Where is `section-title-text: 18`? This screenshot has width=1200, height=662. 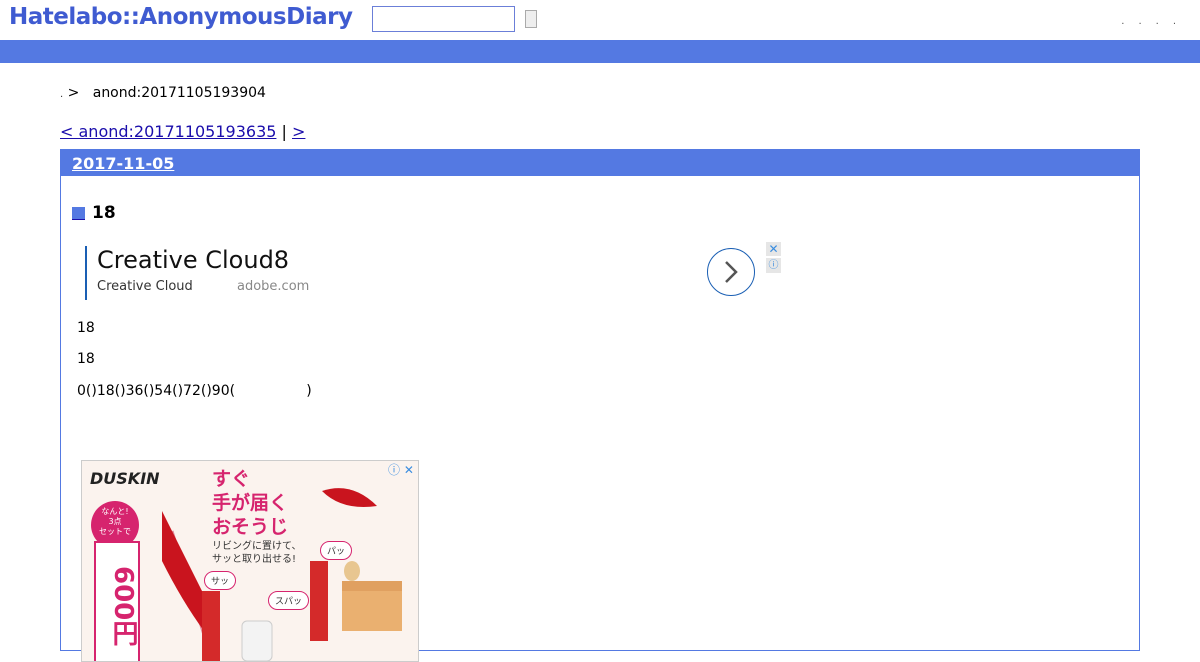 section-title-text: 18 is located at coordinates (104, 213).